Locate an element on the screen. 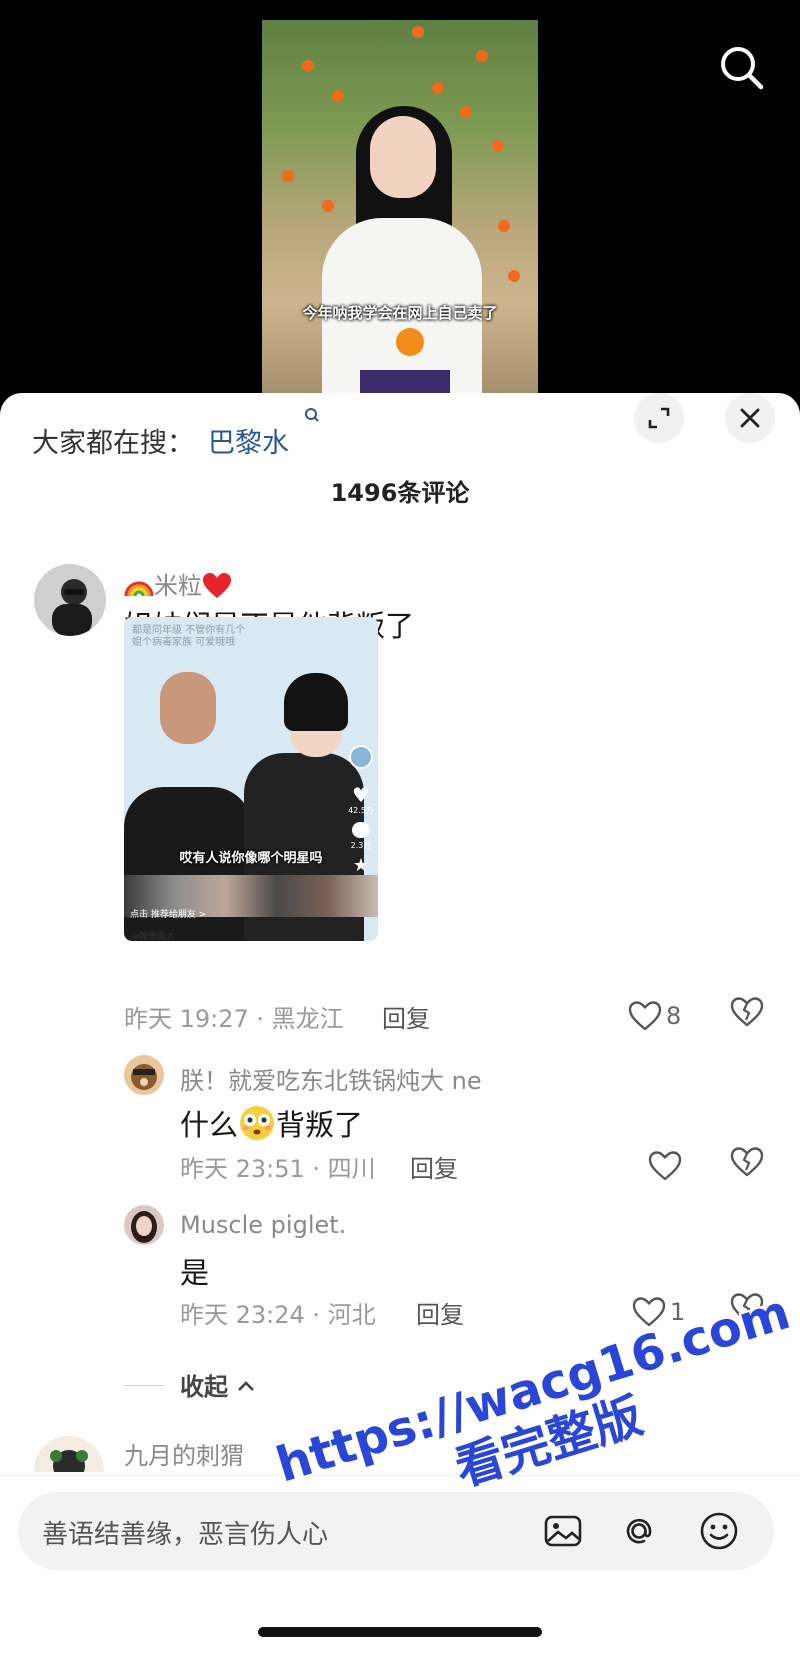  comment-username: 九月的刺猬 is located at coordinates (184, 1453).